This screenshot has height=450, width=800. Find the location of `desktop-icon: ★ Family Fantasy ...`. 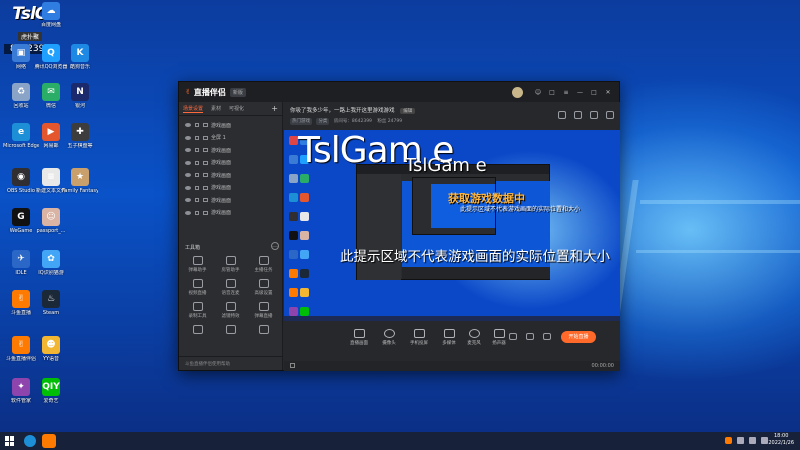

desktop-icon: ★ Family Fantasy ... is located at coordinates (80, 181).